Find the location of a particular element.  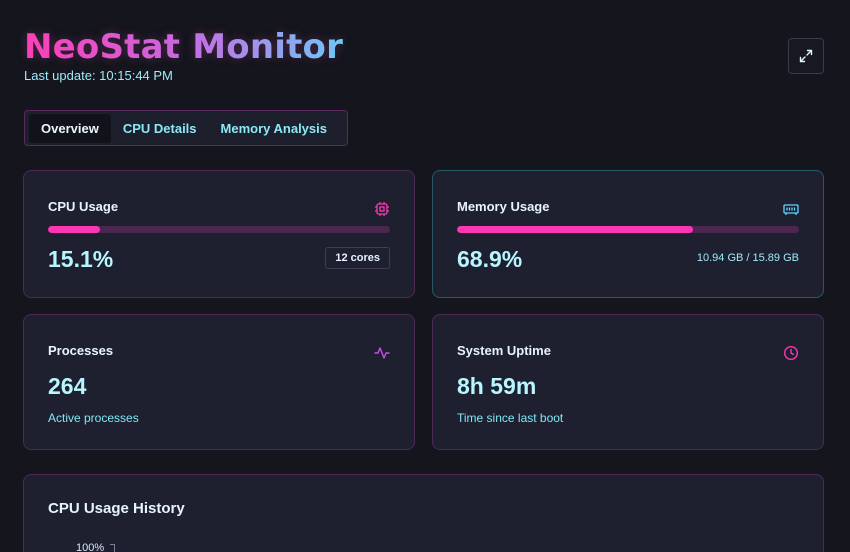

card-title: Processes is located at coordinates (81, 350).